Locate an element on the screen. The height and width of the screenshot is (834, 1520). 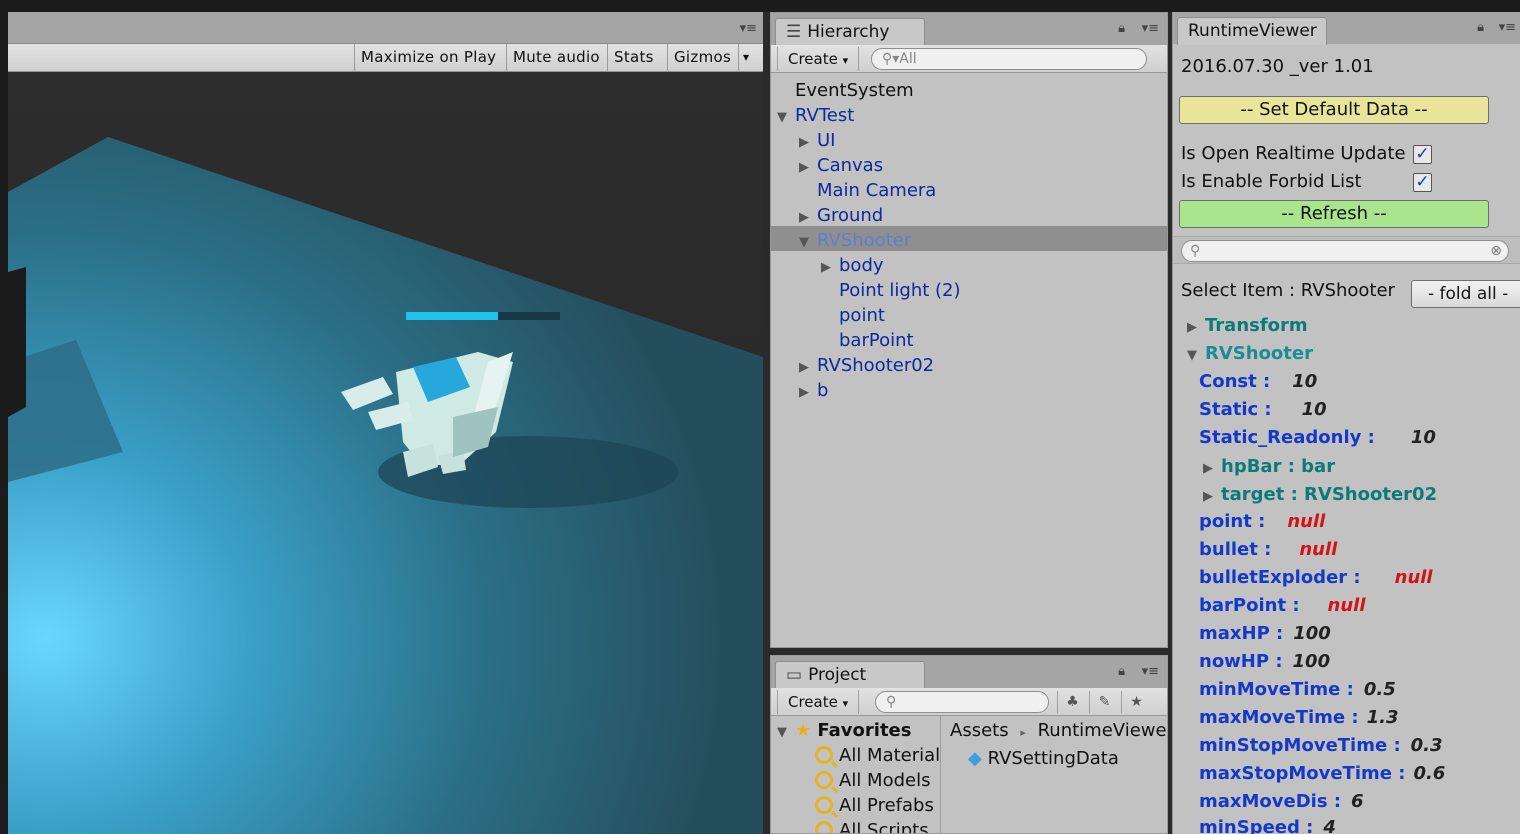
rv-field-name: minStopMoveTime : is located at coordinates (1300, 745).